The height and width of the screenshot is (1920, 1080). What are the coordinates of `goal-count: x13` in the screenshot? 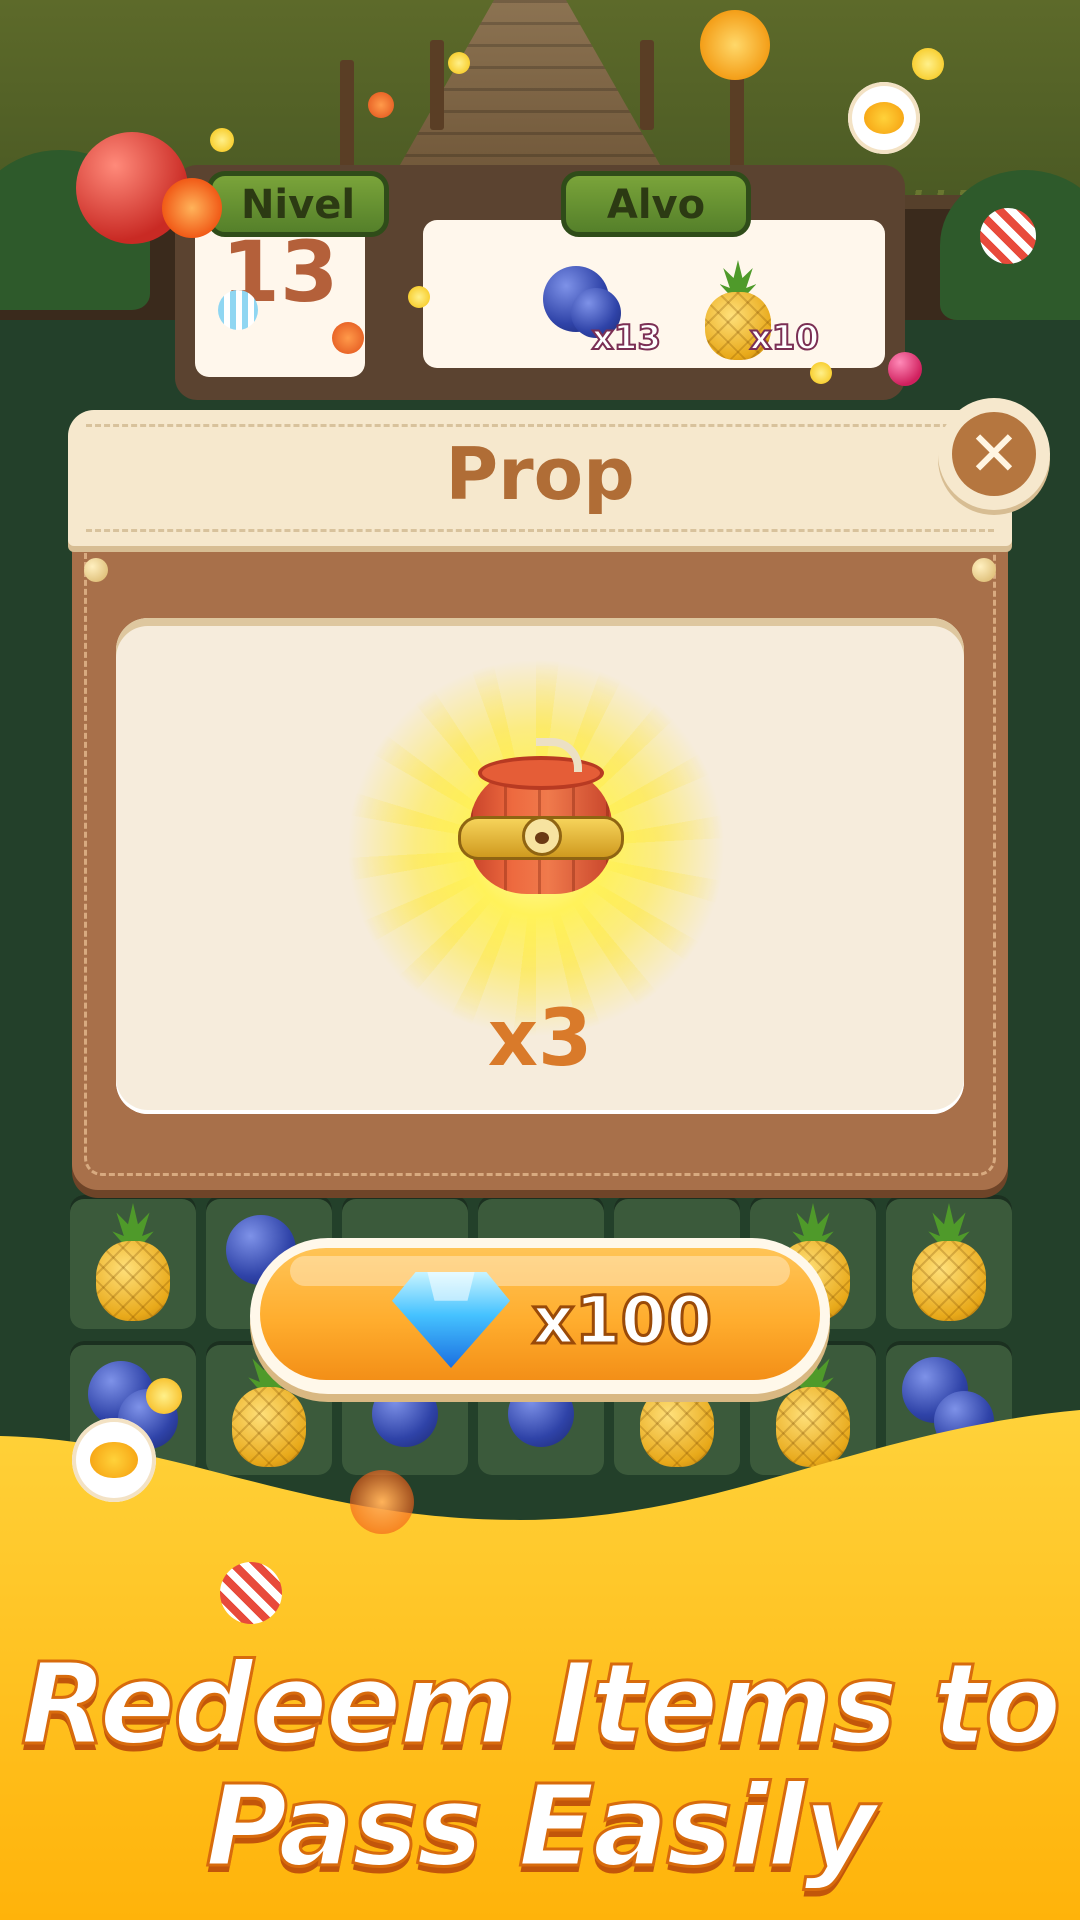 It's located at (626, 338).